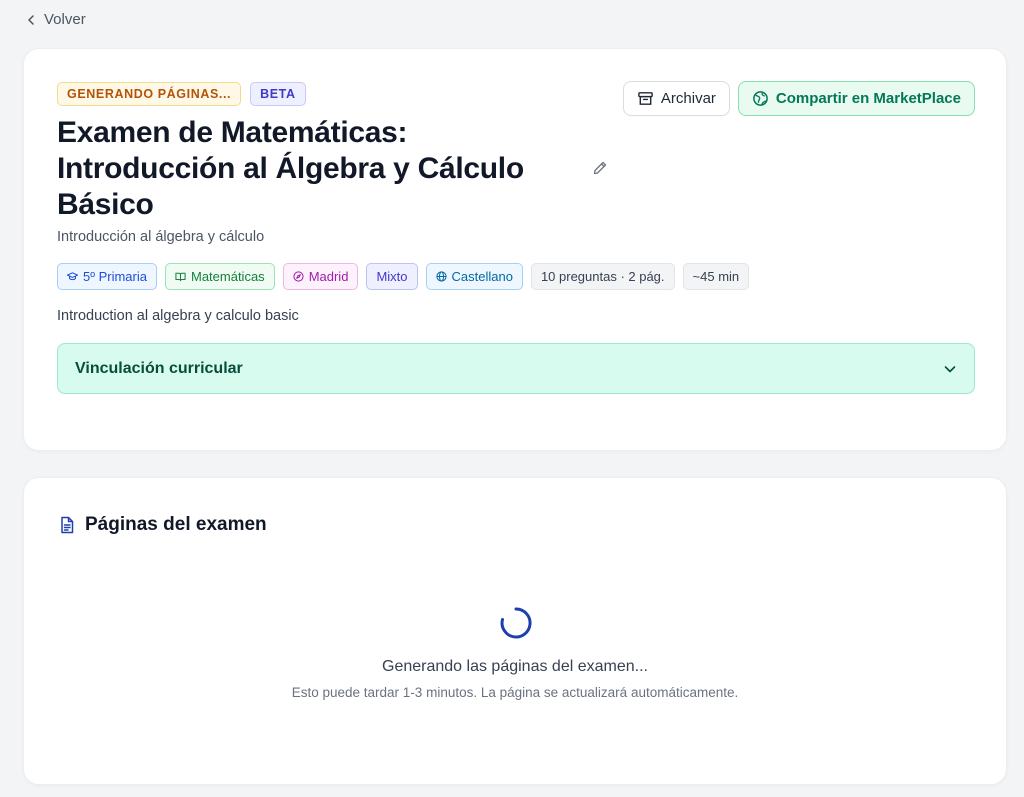 The image size is (1024, 797). Describe the element at coordinates (482, 276) in the screenshot. I see `tag-label: Castellano` at that location.